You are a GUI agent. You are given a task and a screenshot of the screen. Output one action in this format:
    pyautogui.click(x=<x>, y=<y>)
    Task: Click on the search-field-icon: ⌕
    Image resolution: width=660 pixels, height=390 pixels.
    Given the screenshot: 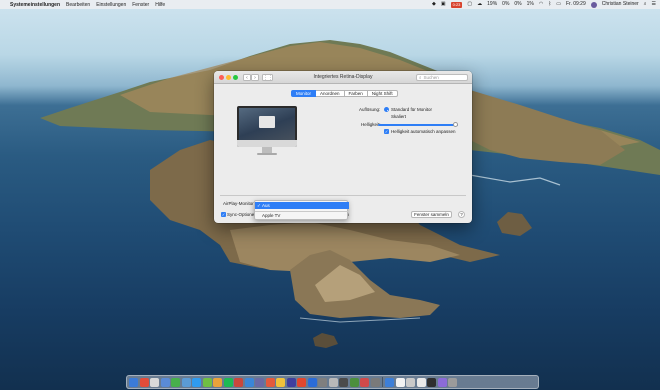 What is the action you would take?
    pyautogui.click(x=420, y=77)
    